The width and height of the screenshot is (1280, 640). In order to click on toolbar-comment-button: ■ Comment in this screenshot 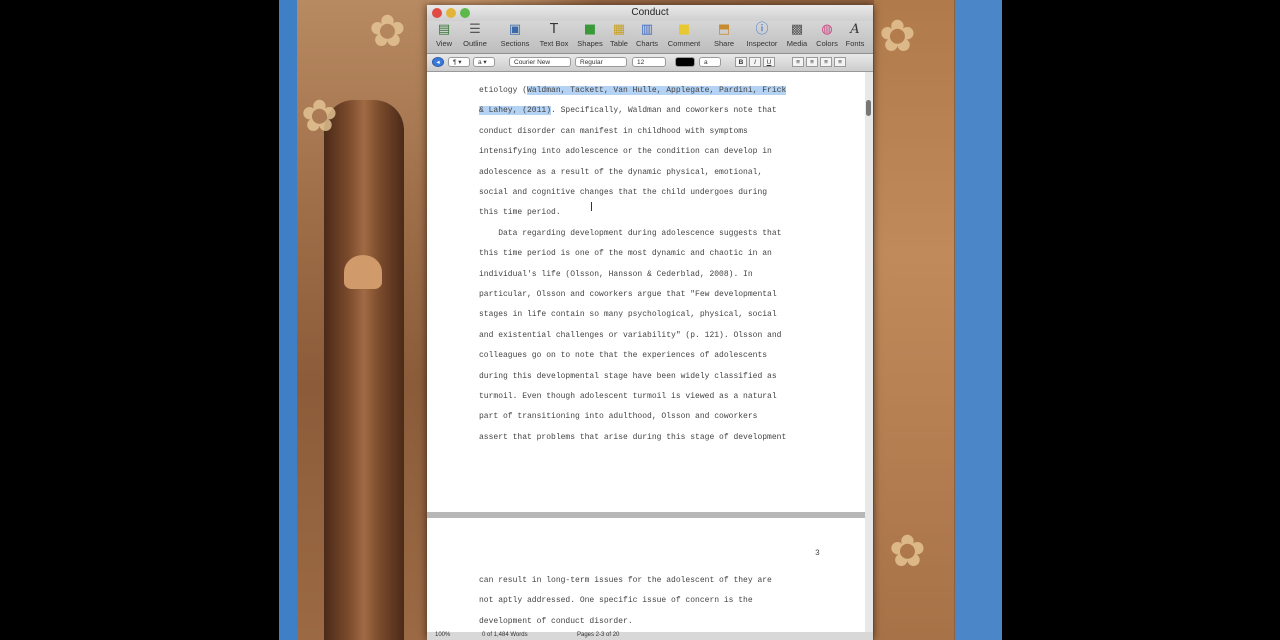, I will do `click(684, 35)`.